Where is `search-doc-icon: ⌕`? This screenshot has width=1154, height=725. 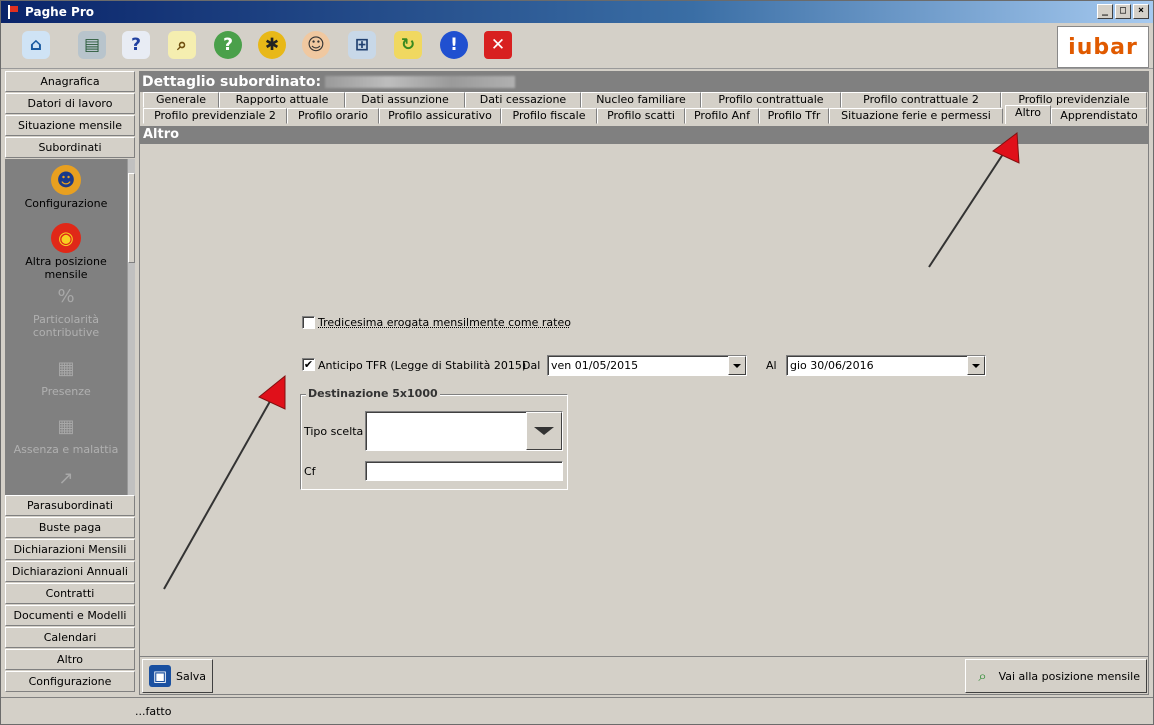
search-doc-icon: ⌕ is located at coordinates (182, 45).